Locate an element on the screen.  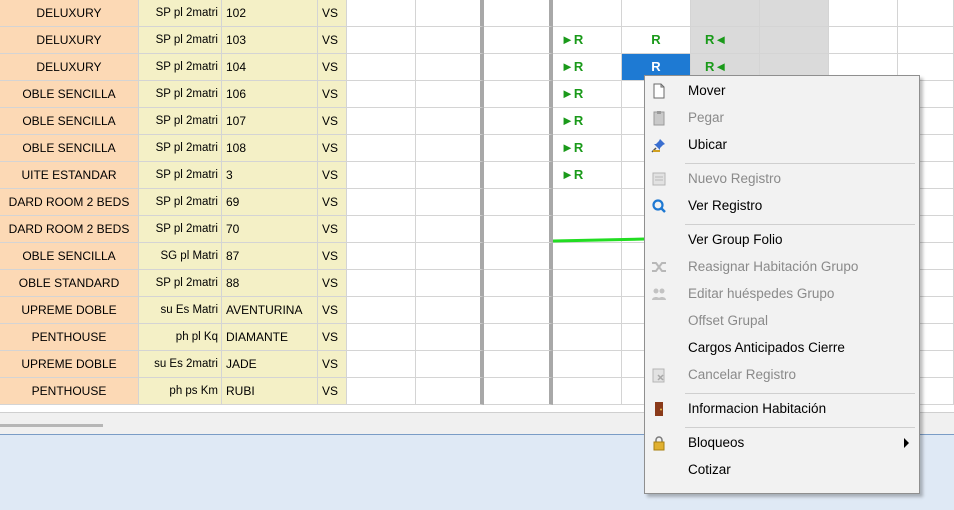
day-cell: R is located at coordinates (656, 40).